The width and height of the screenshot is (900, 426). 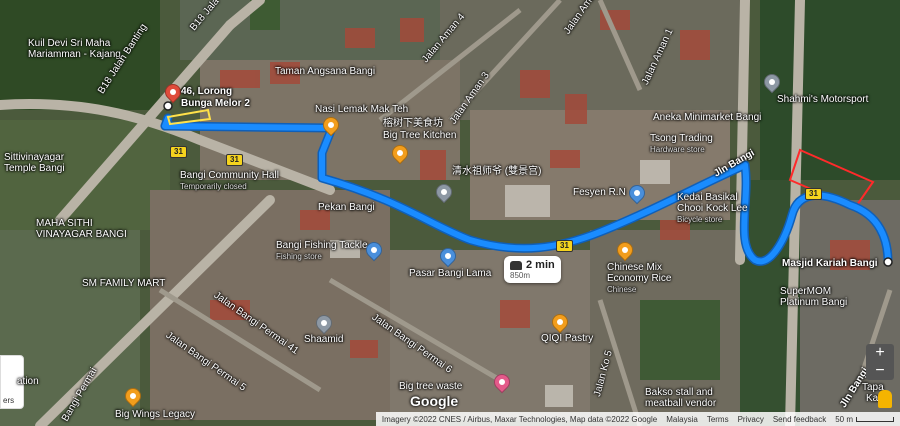 I want to click on chinese-mix-type: Chinese, so click(x=622, y=289).